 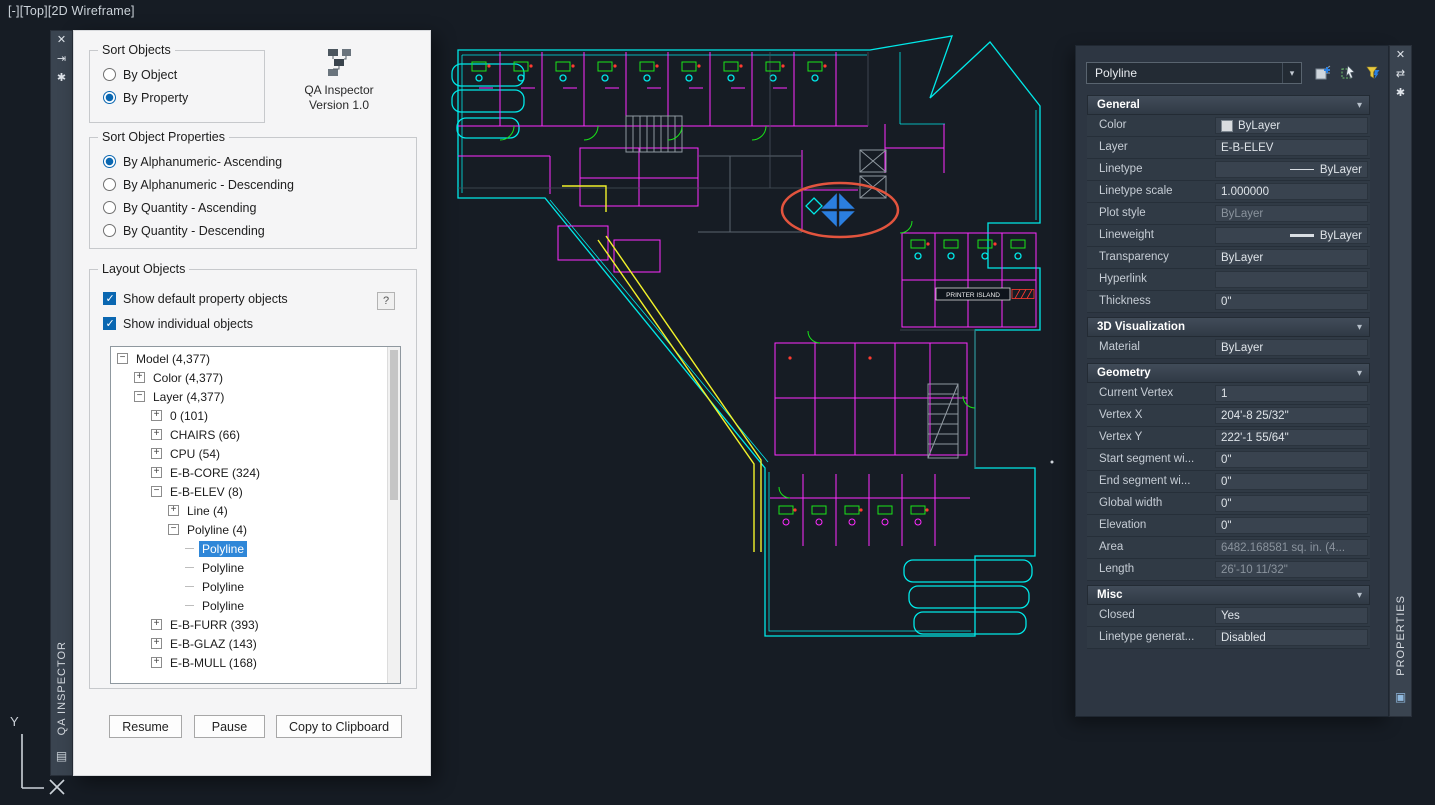 I want to click on section-header-misc: Misc ▾, so click(x=1228, y=595).